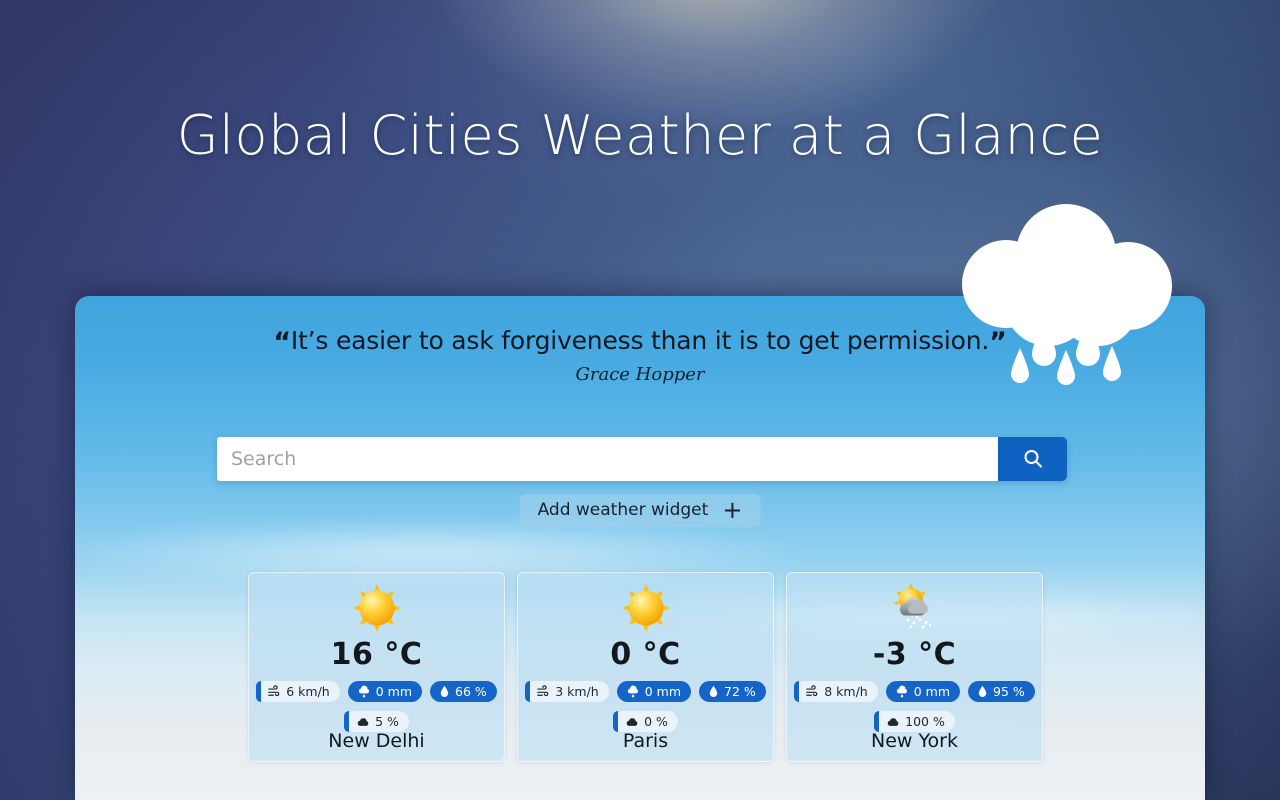 This screenshot has width=1280, height=800. What do you see at coordinates (282, 342) in the screenshot?
I see `quote-open-mark: “` at bounding box center [282, 342].